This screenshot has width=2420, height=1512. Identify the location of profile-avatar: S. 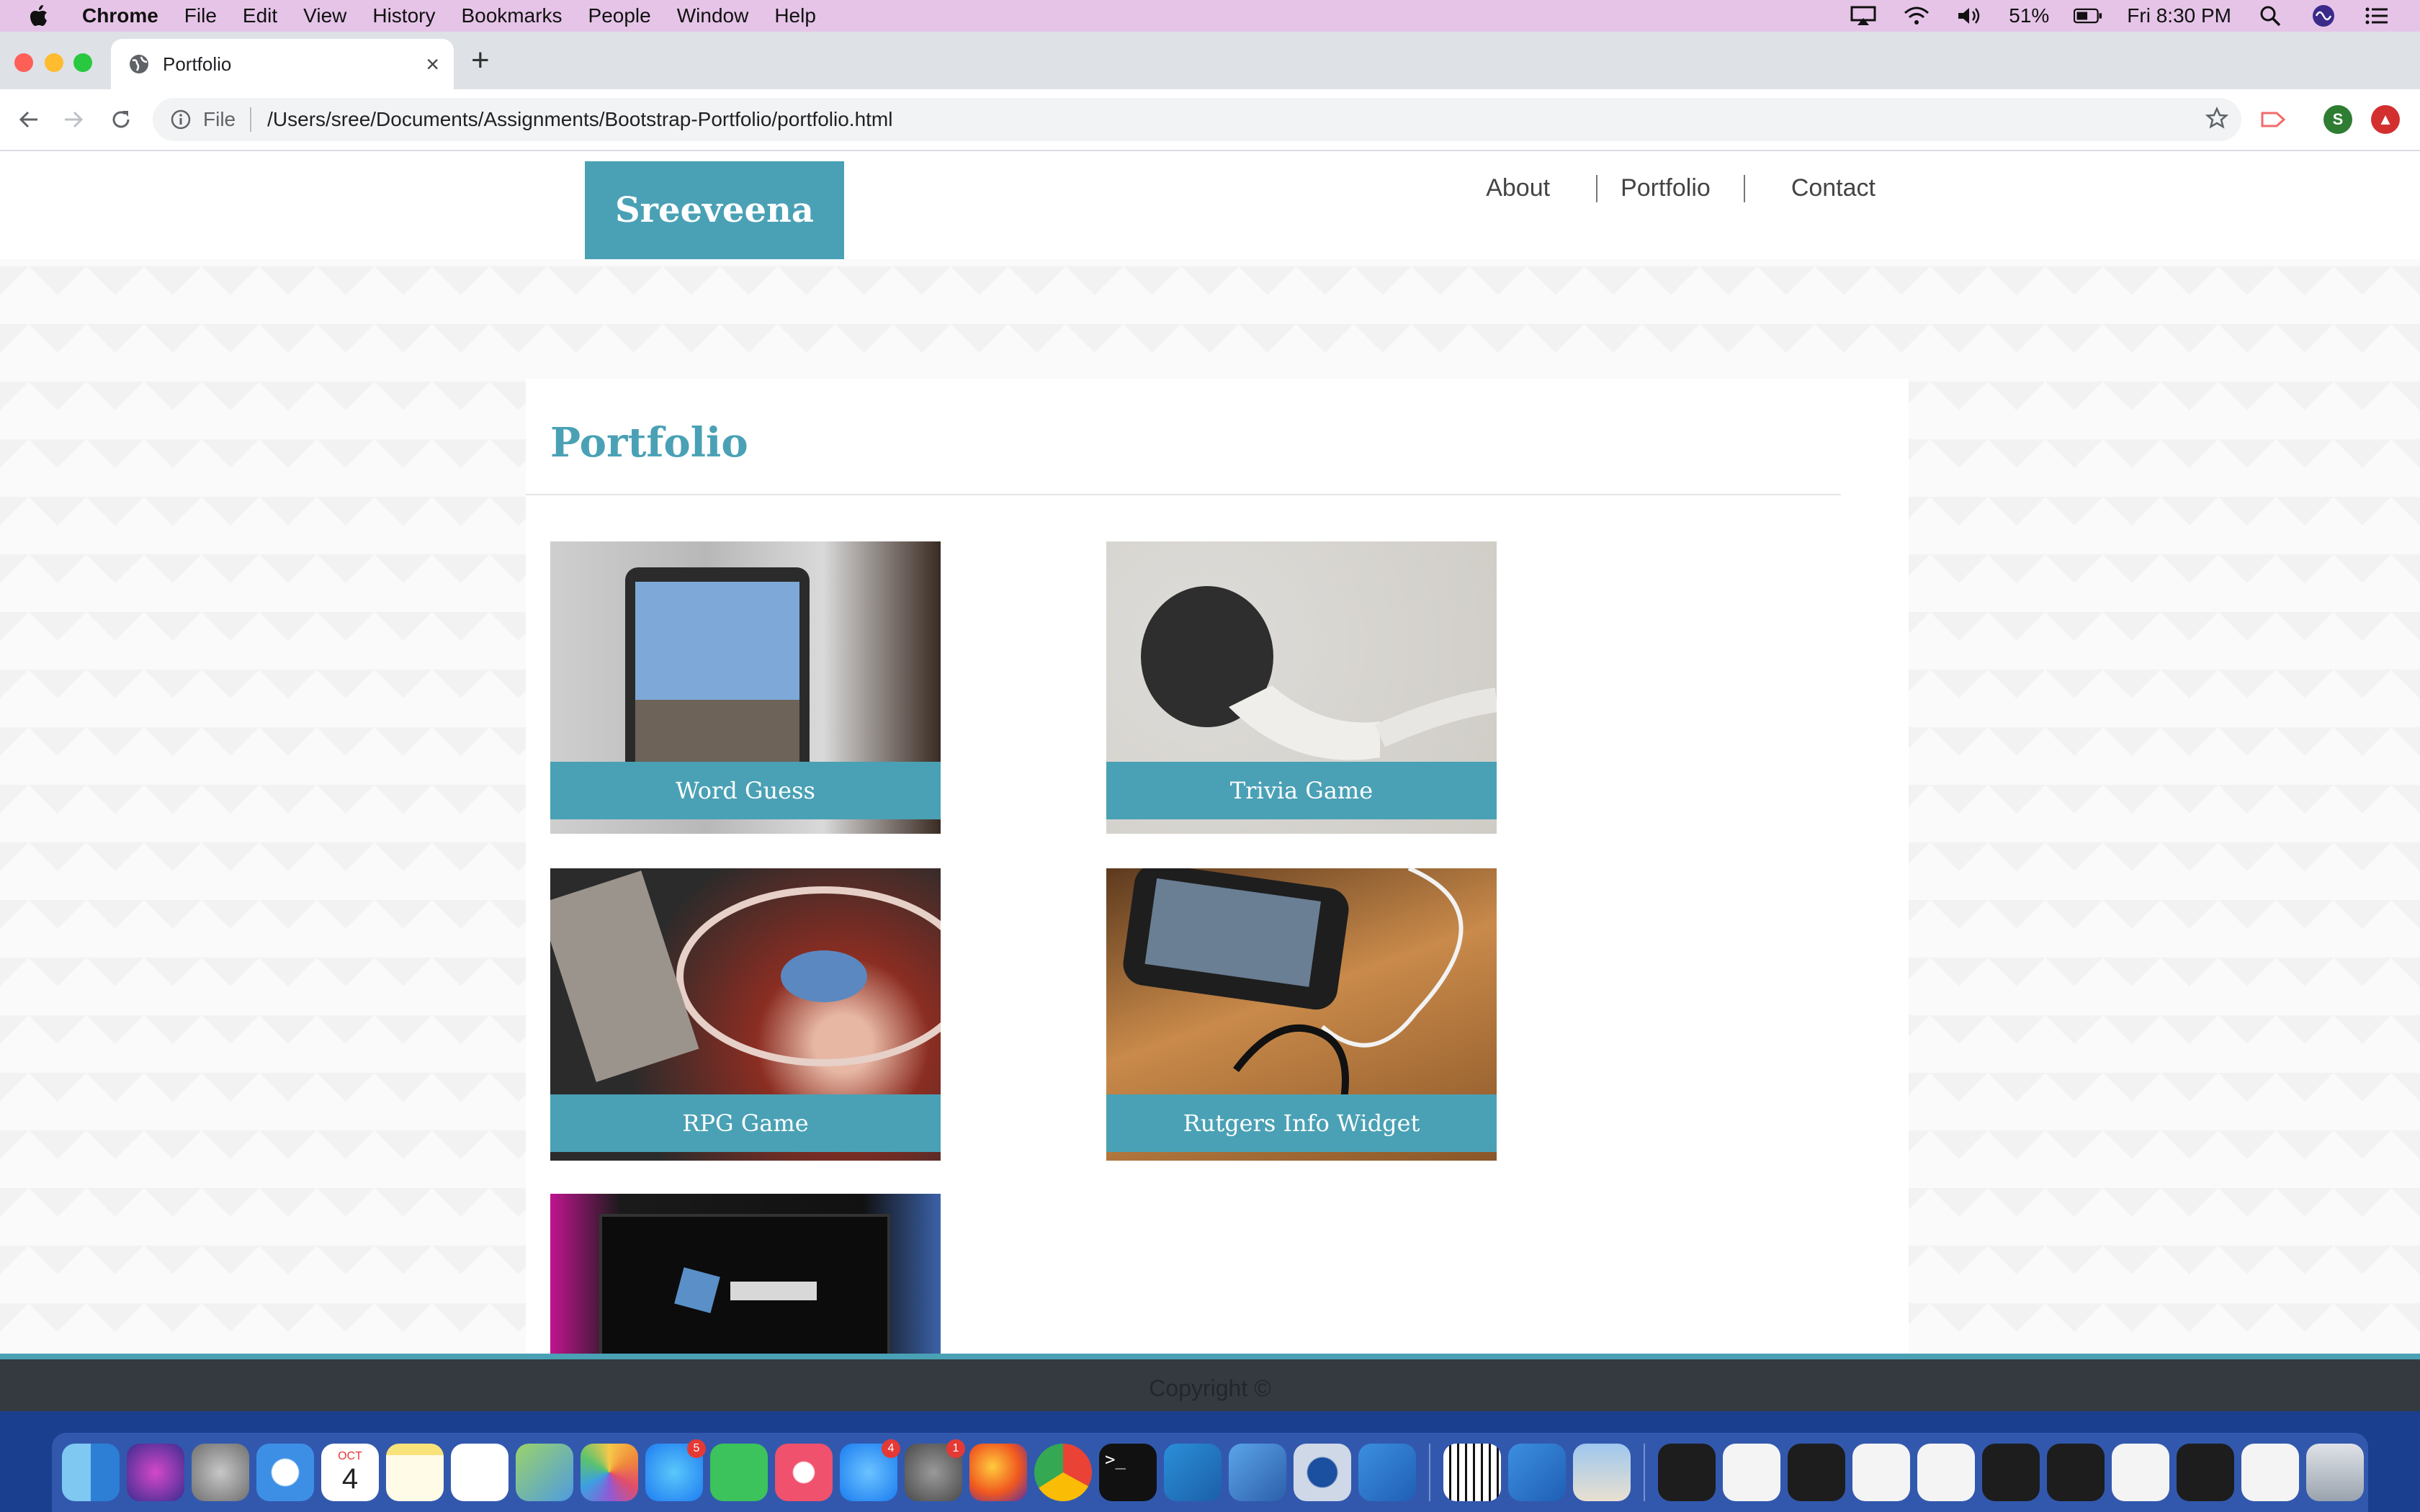
(2337, 119).